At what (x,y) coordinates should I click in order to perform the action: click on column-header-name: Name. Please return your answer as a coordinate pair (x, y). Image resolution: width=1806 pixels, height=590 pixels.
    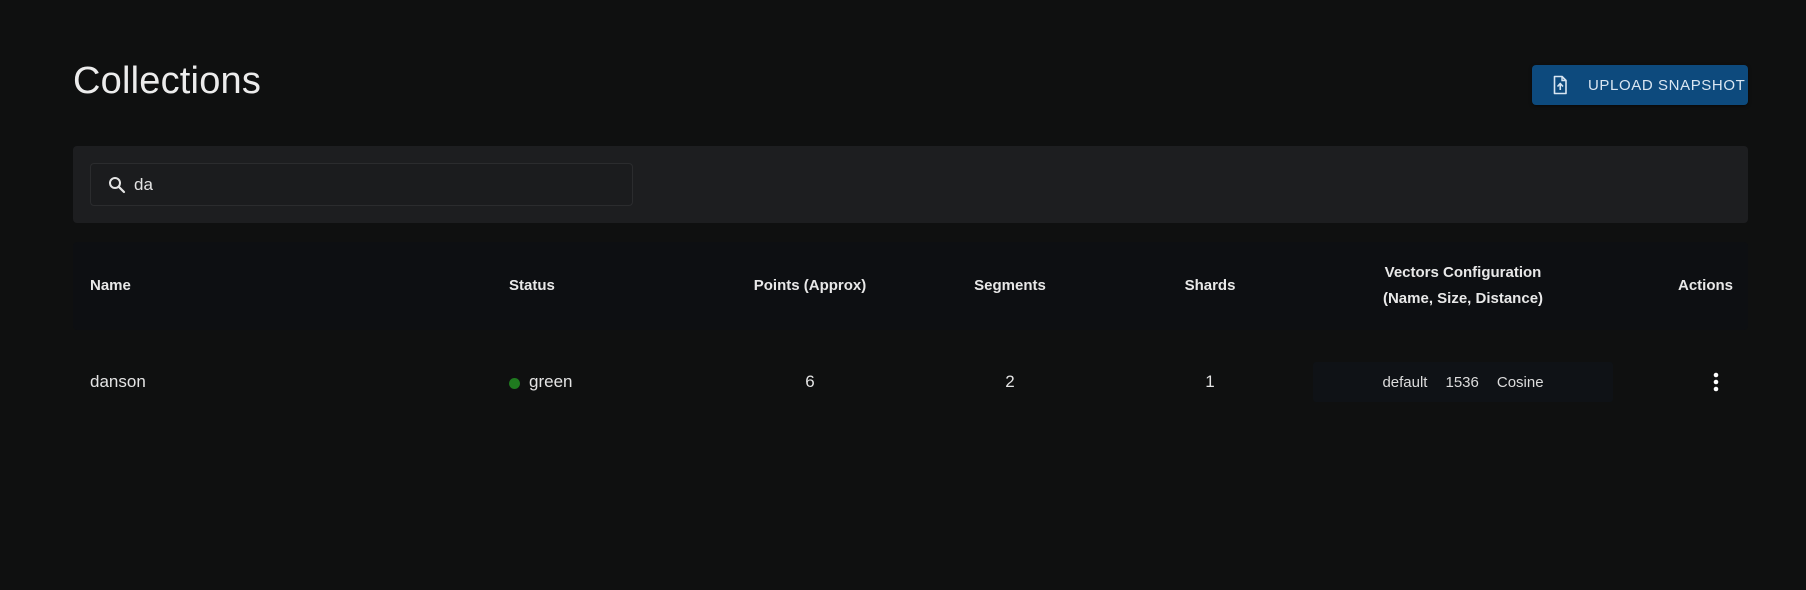
    Looking at the image, I should click on (240, 286).